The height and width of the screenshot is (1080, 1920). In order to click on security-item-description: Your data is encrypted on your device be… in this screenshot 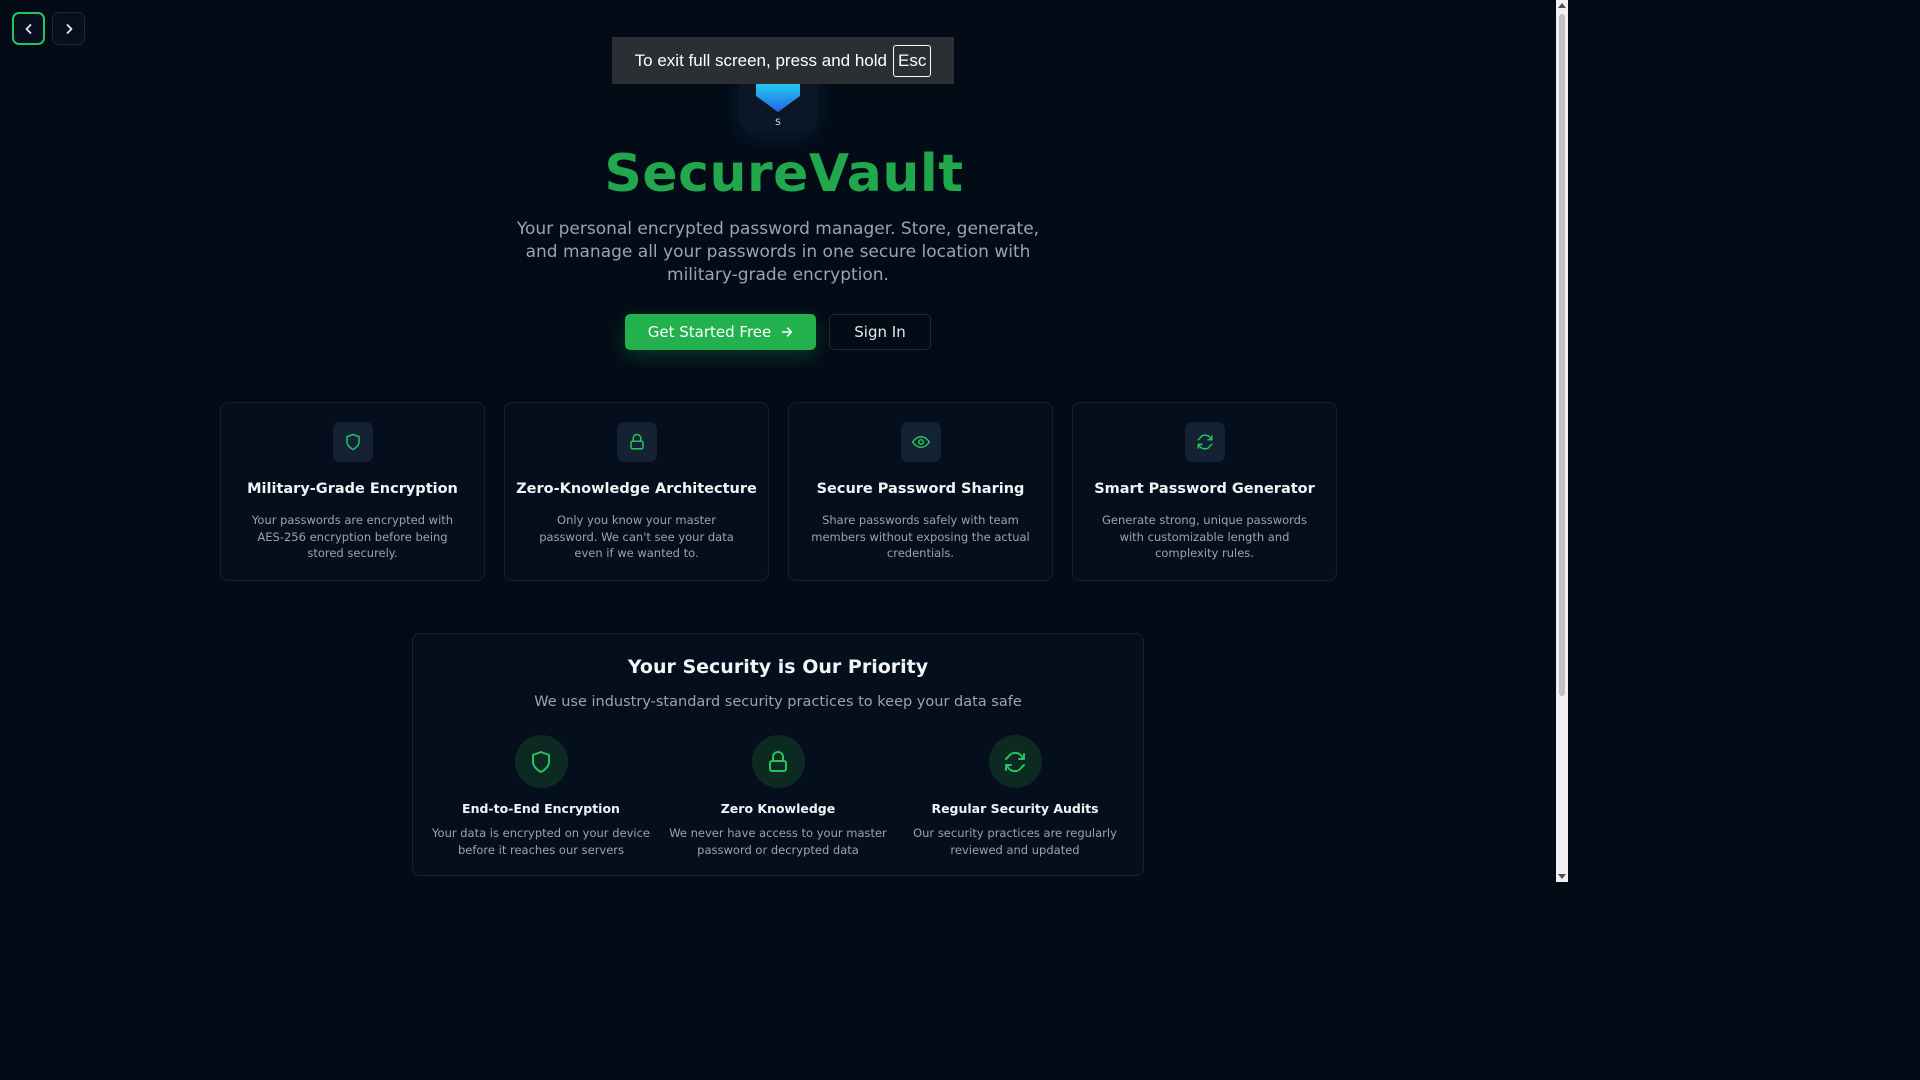, I will do `click(541, 841)`.